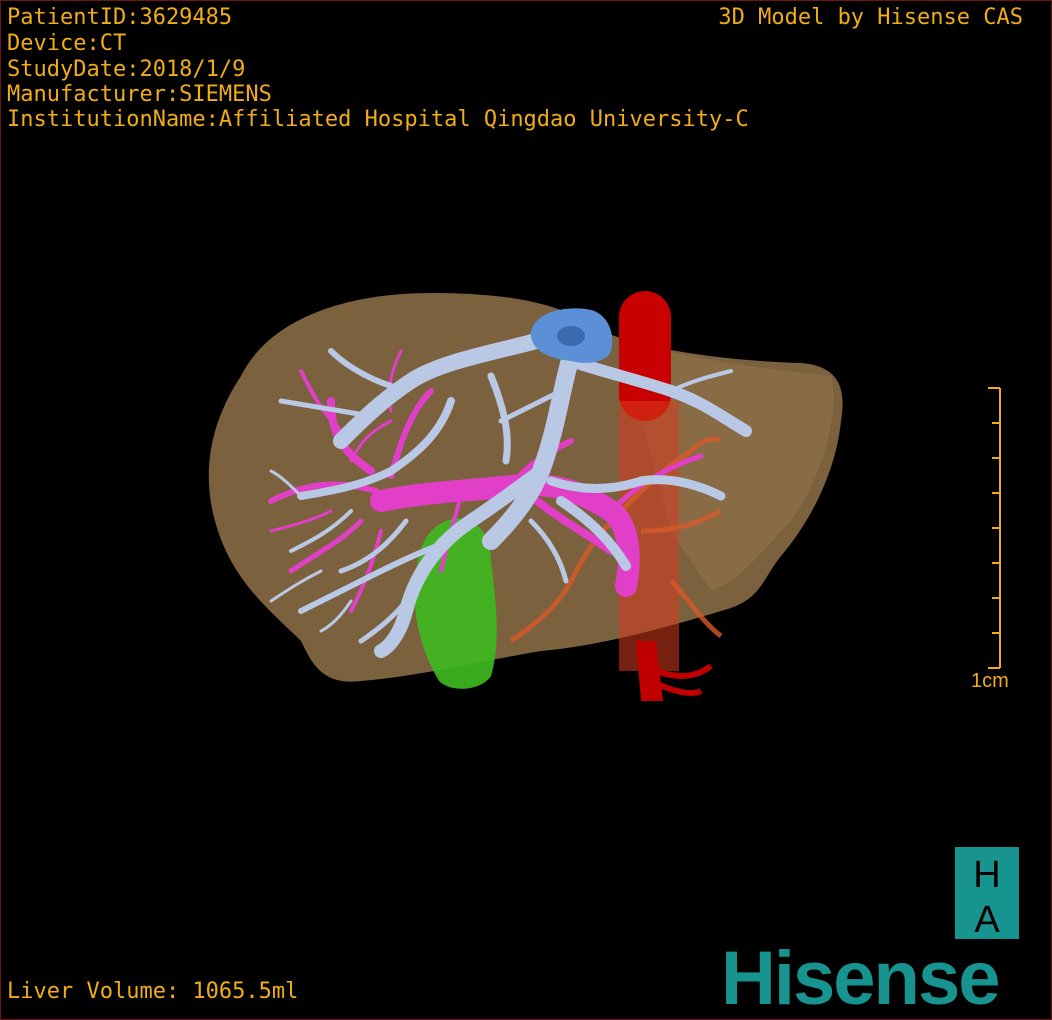 Image resolution: width=1052 pixels, height=1020 pixels. What do you see at coordinates (139, 94) in the screenshot?
I see `manufacturer-text: Manufacturer:SIEMENS` at bounding box center [139, 94].